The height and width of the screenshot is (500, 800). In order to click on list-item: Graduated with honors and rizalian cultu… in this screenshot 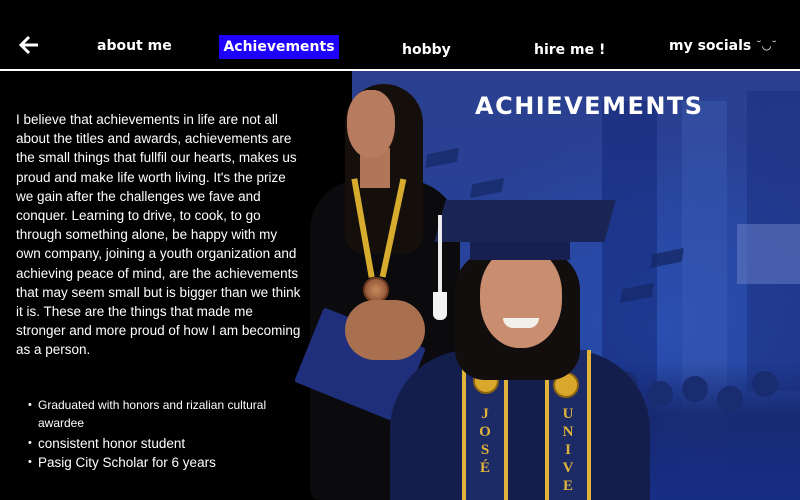, I will do `click(170, 414)`.